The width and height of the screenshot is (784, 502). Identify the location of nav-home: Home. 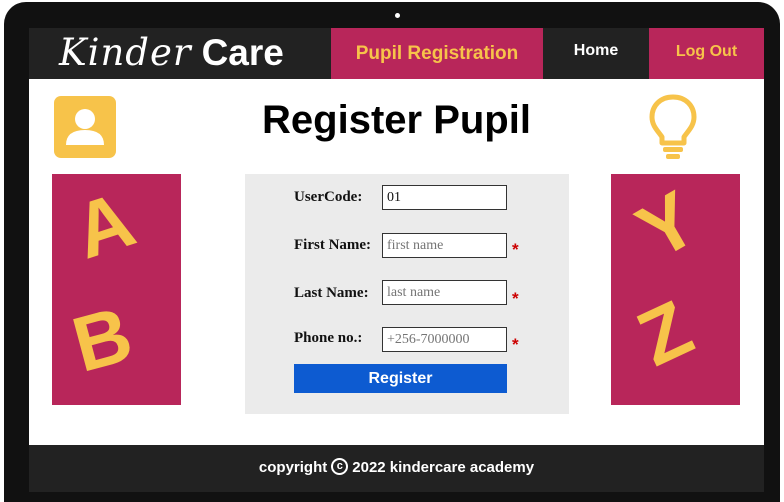
(596, 53).